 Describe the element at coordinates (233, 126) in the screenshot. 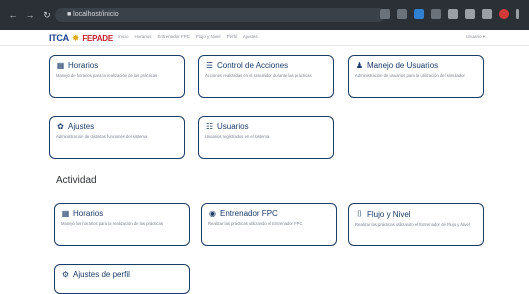

I see `card-title-text: Usuarios` at that location.